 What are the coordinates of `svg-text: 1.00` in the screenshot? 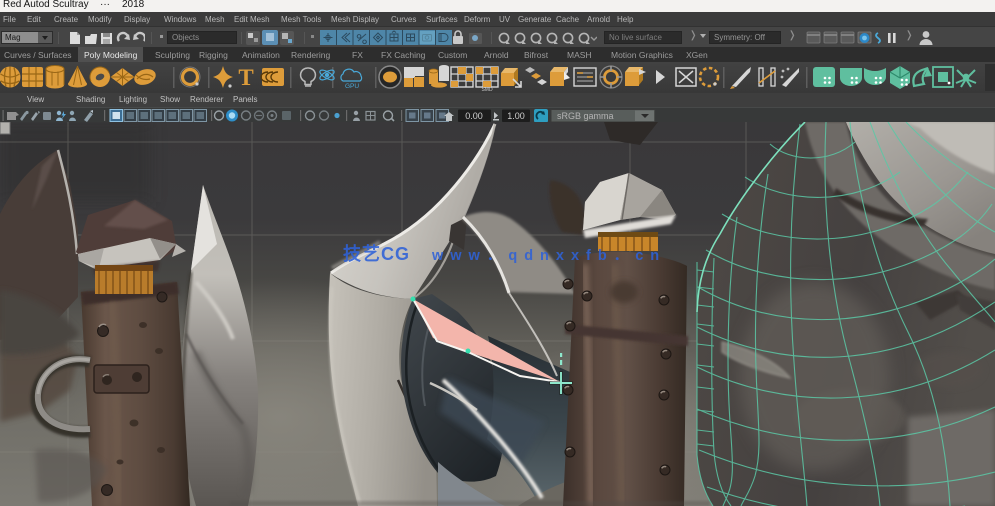 It's located at (516, 116).